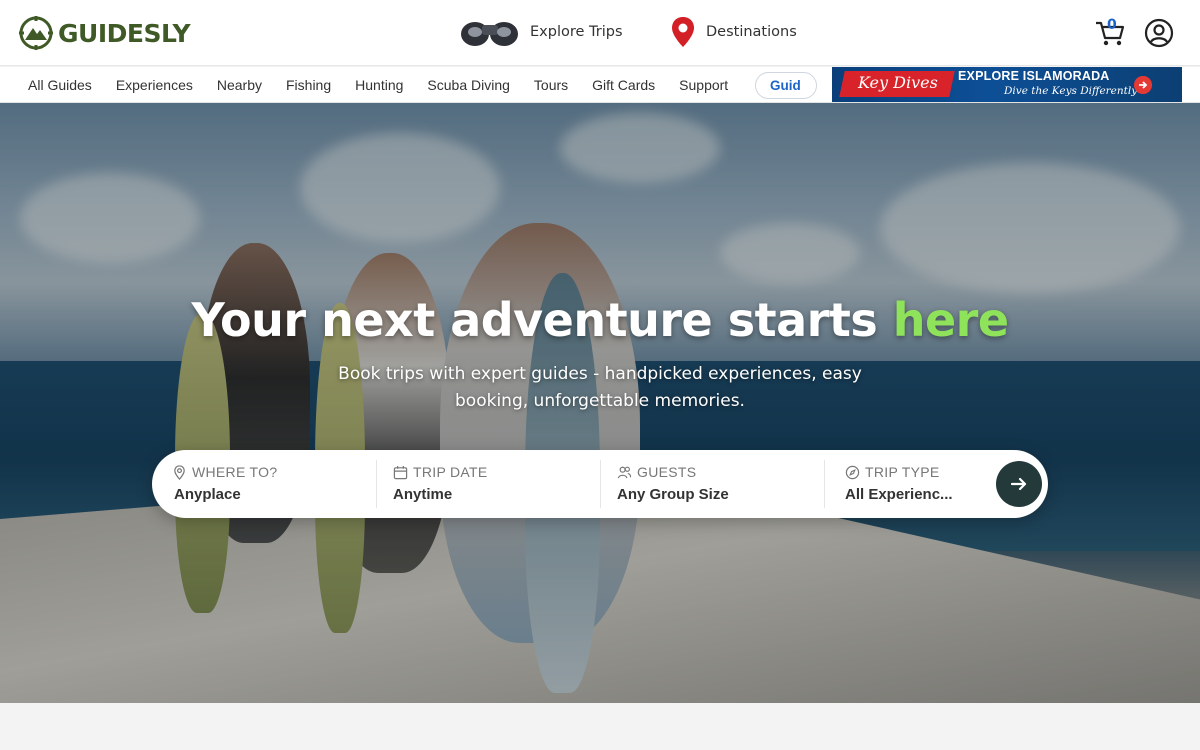 The height and width of the screenshot is (750, 1200). What do you see at coordinates (712, 484) in the screenshot?
I see `guests-field: GUESTS Any Group Size` at bounding box center [712, 484].